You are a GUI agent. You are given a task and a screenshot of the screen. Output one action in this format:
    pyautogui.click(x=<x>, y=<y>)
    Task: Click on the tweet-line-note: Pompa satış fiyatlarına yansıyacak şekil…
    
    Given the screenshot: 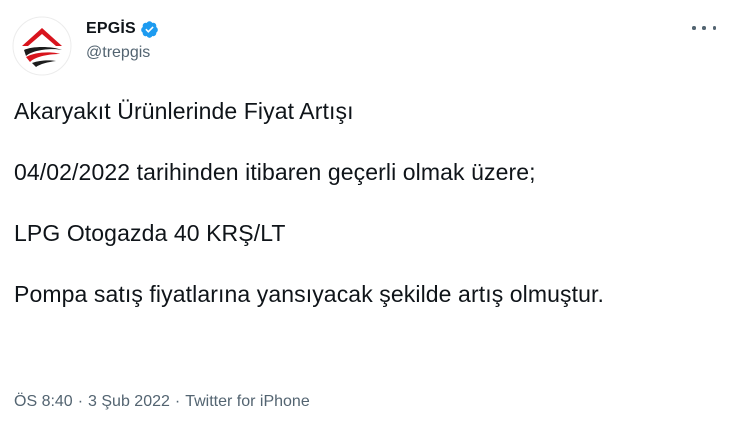 What is the action you would take?
    pyautogui.click(x=309, y=294)
    